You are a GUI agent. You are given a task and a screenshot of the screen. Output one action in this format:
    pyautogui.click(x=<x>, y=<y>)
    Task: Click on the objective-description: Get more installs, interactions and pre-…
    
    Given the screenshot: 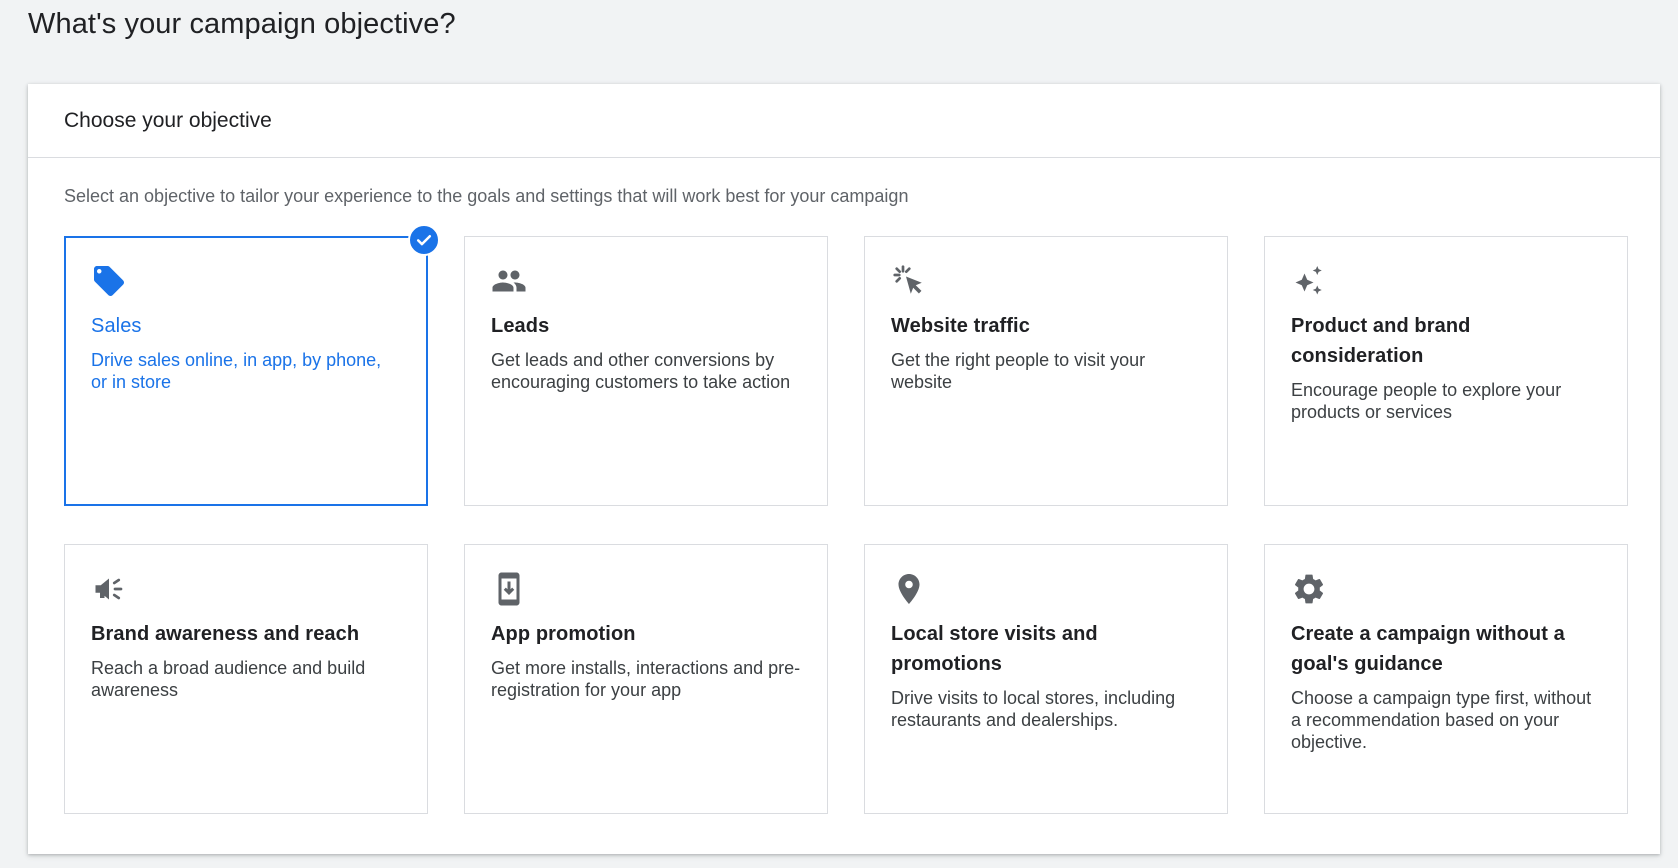 What is the action you would take?
    pyautogui.click(x=646, y=679)
    